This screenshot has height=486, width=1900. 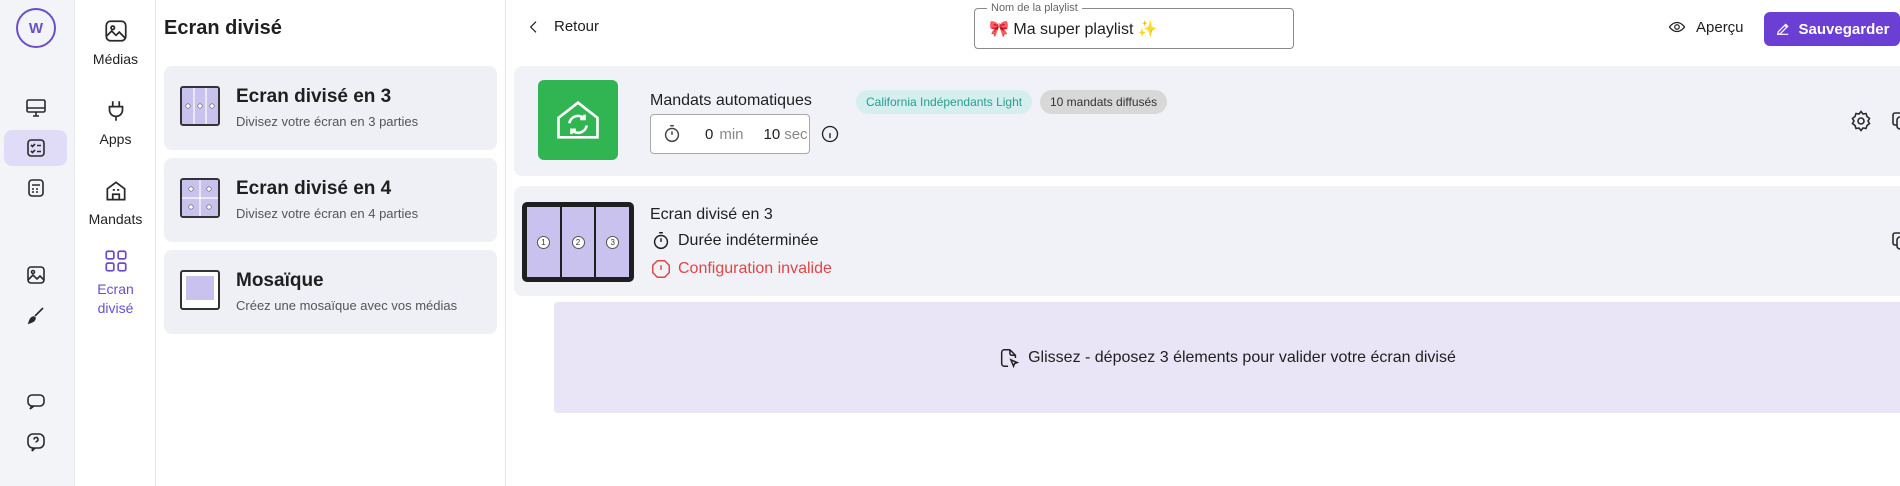 What do you see at coordinates (1782, 29) in the screenshot?
I see `pencil-icon` at bounding box center [1782, 29].